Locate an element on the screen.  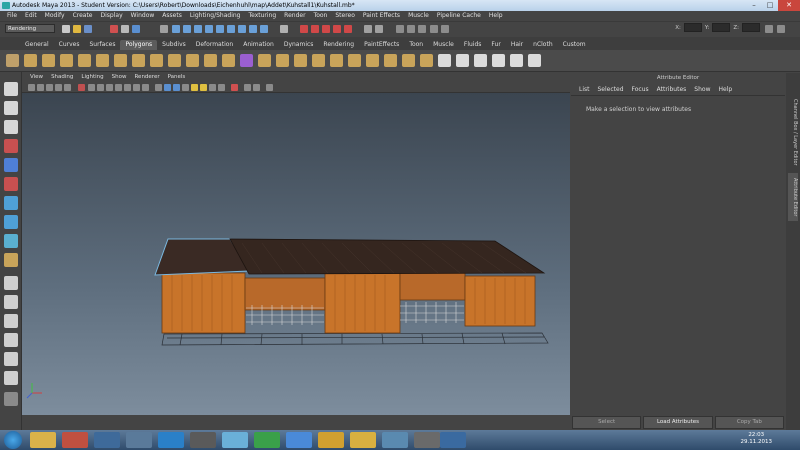
menu-file: File is located at coordinates (12, 16).